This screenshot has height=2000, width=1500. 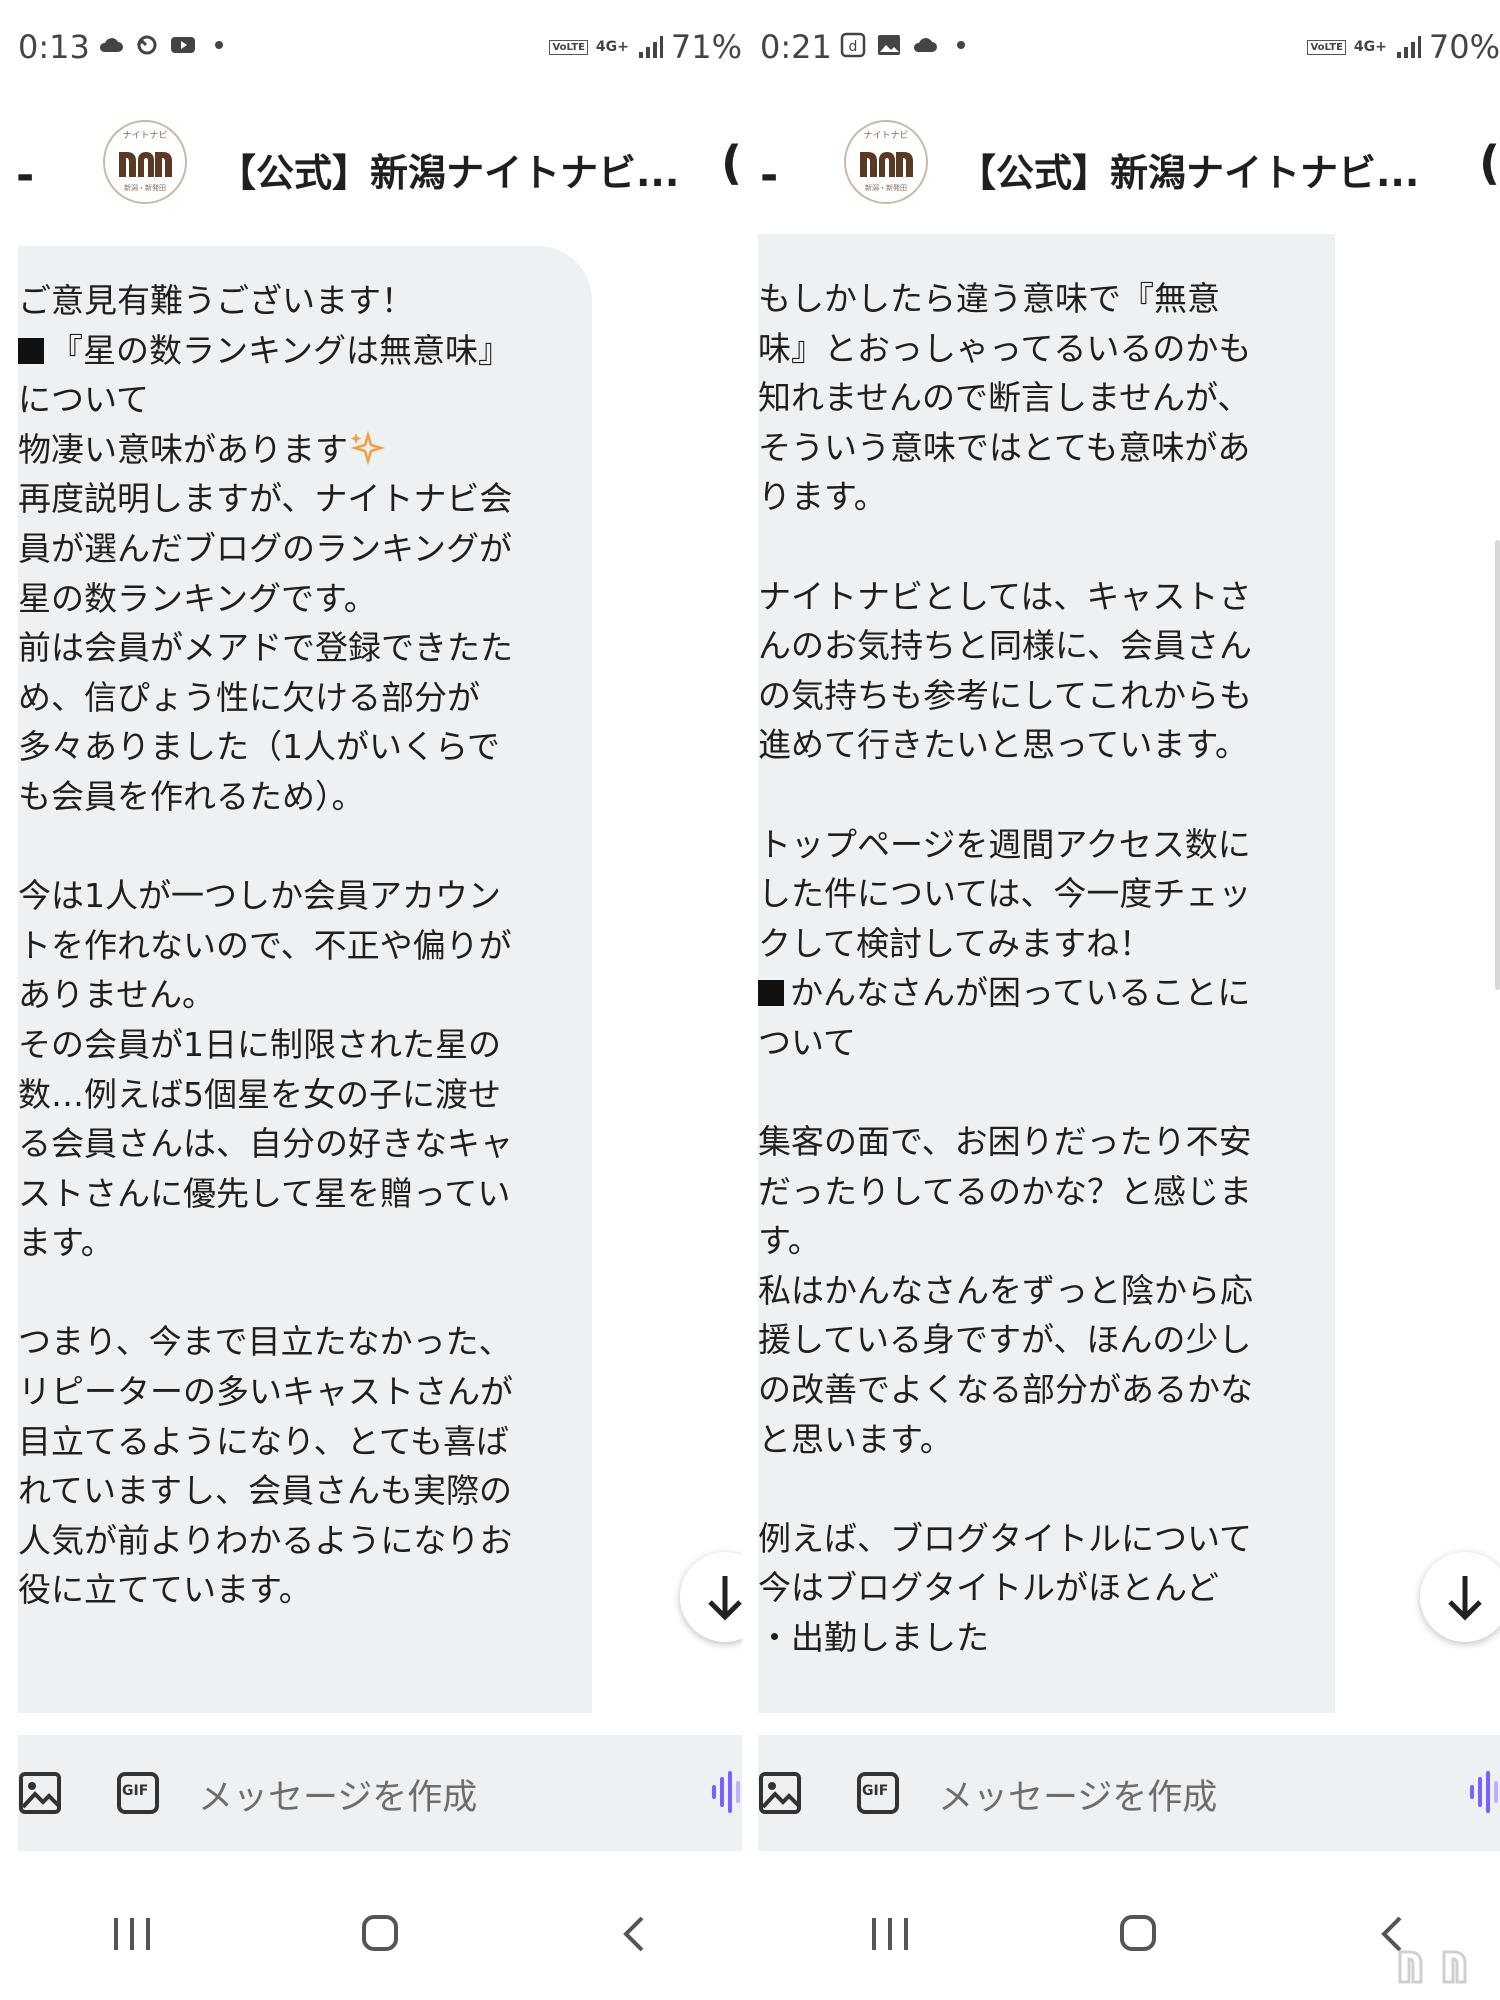 I want to click on battery-percent: 71%, so click(x=706, y=47).